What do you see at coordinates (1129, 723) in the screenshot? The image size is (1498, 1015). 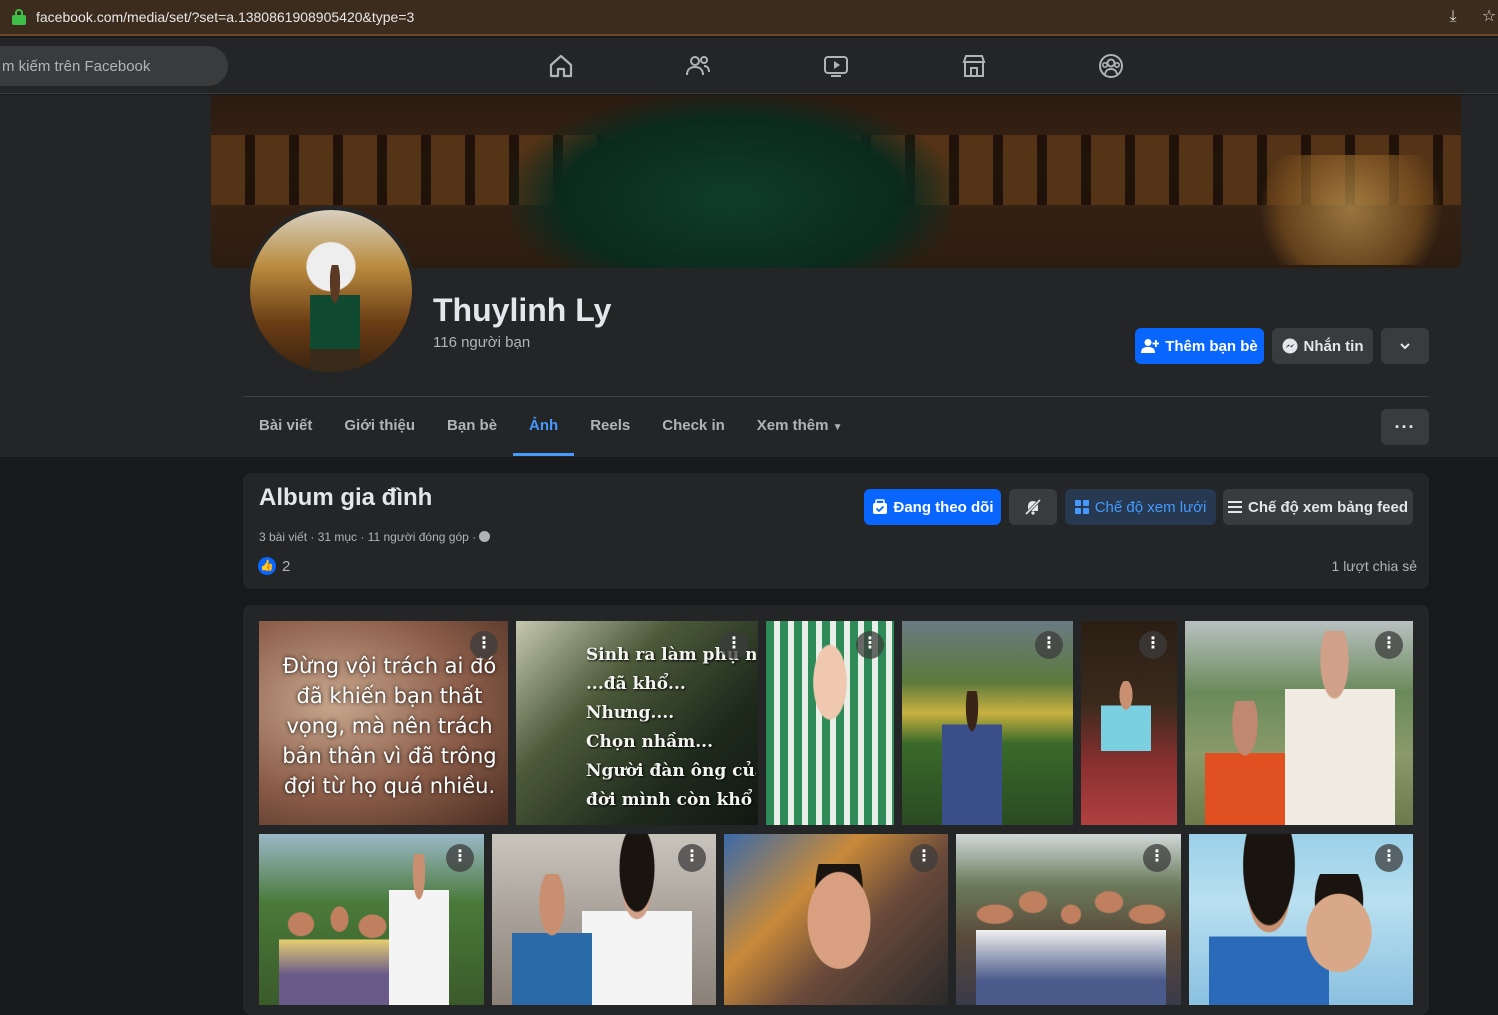 I see `photo-dinner: ⋮` at bounding box center [1129, 723].